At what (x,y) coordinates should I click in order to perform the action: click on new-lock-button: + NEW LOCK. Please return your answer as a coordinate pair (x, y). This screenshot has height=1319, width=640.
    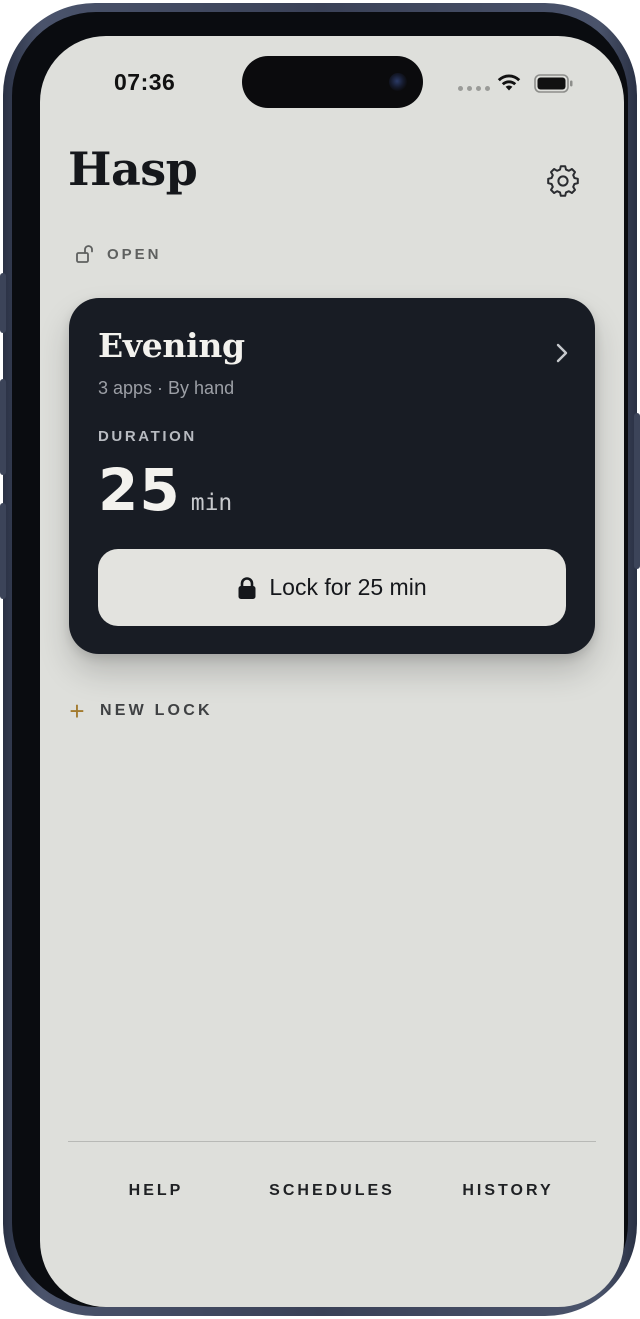
    Looking at the image, I should click on (140, 711).